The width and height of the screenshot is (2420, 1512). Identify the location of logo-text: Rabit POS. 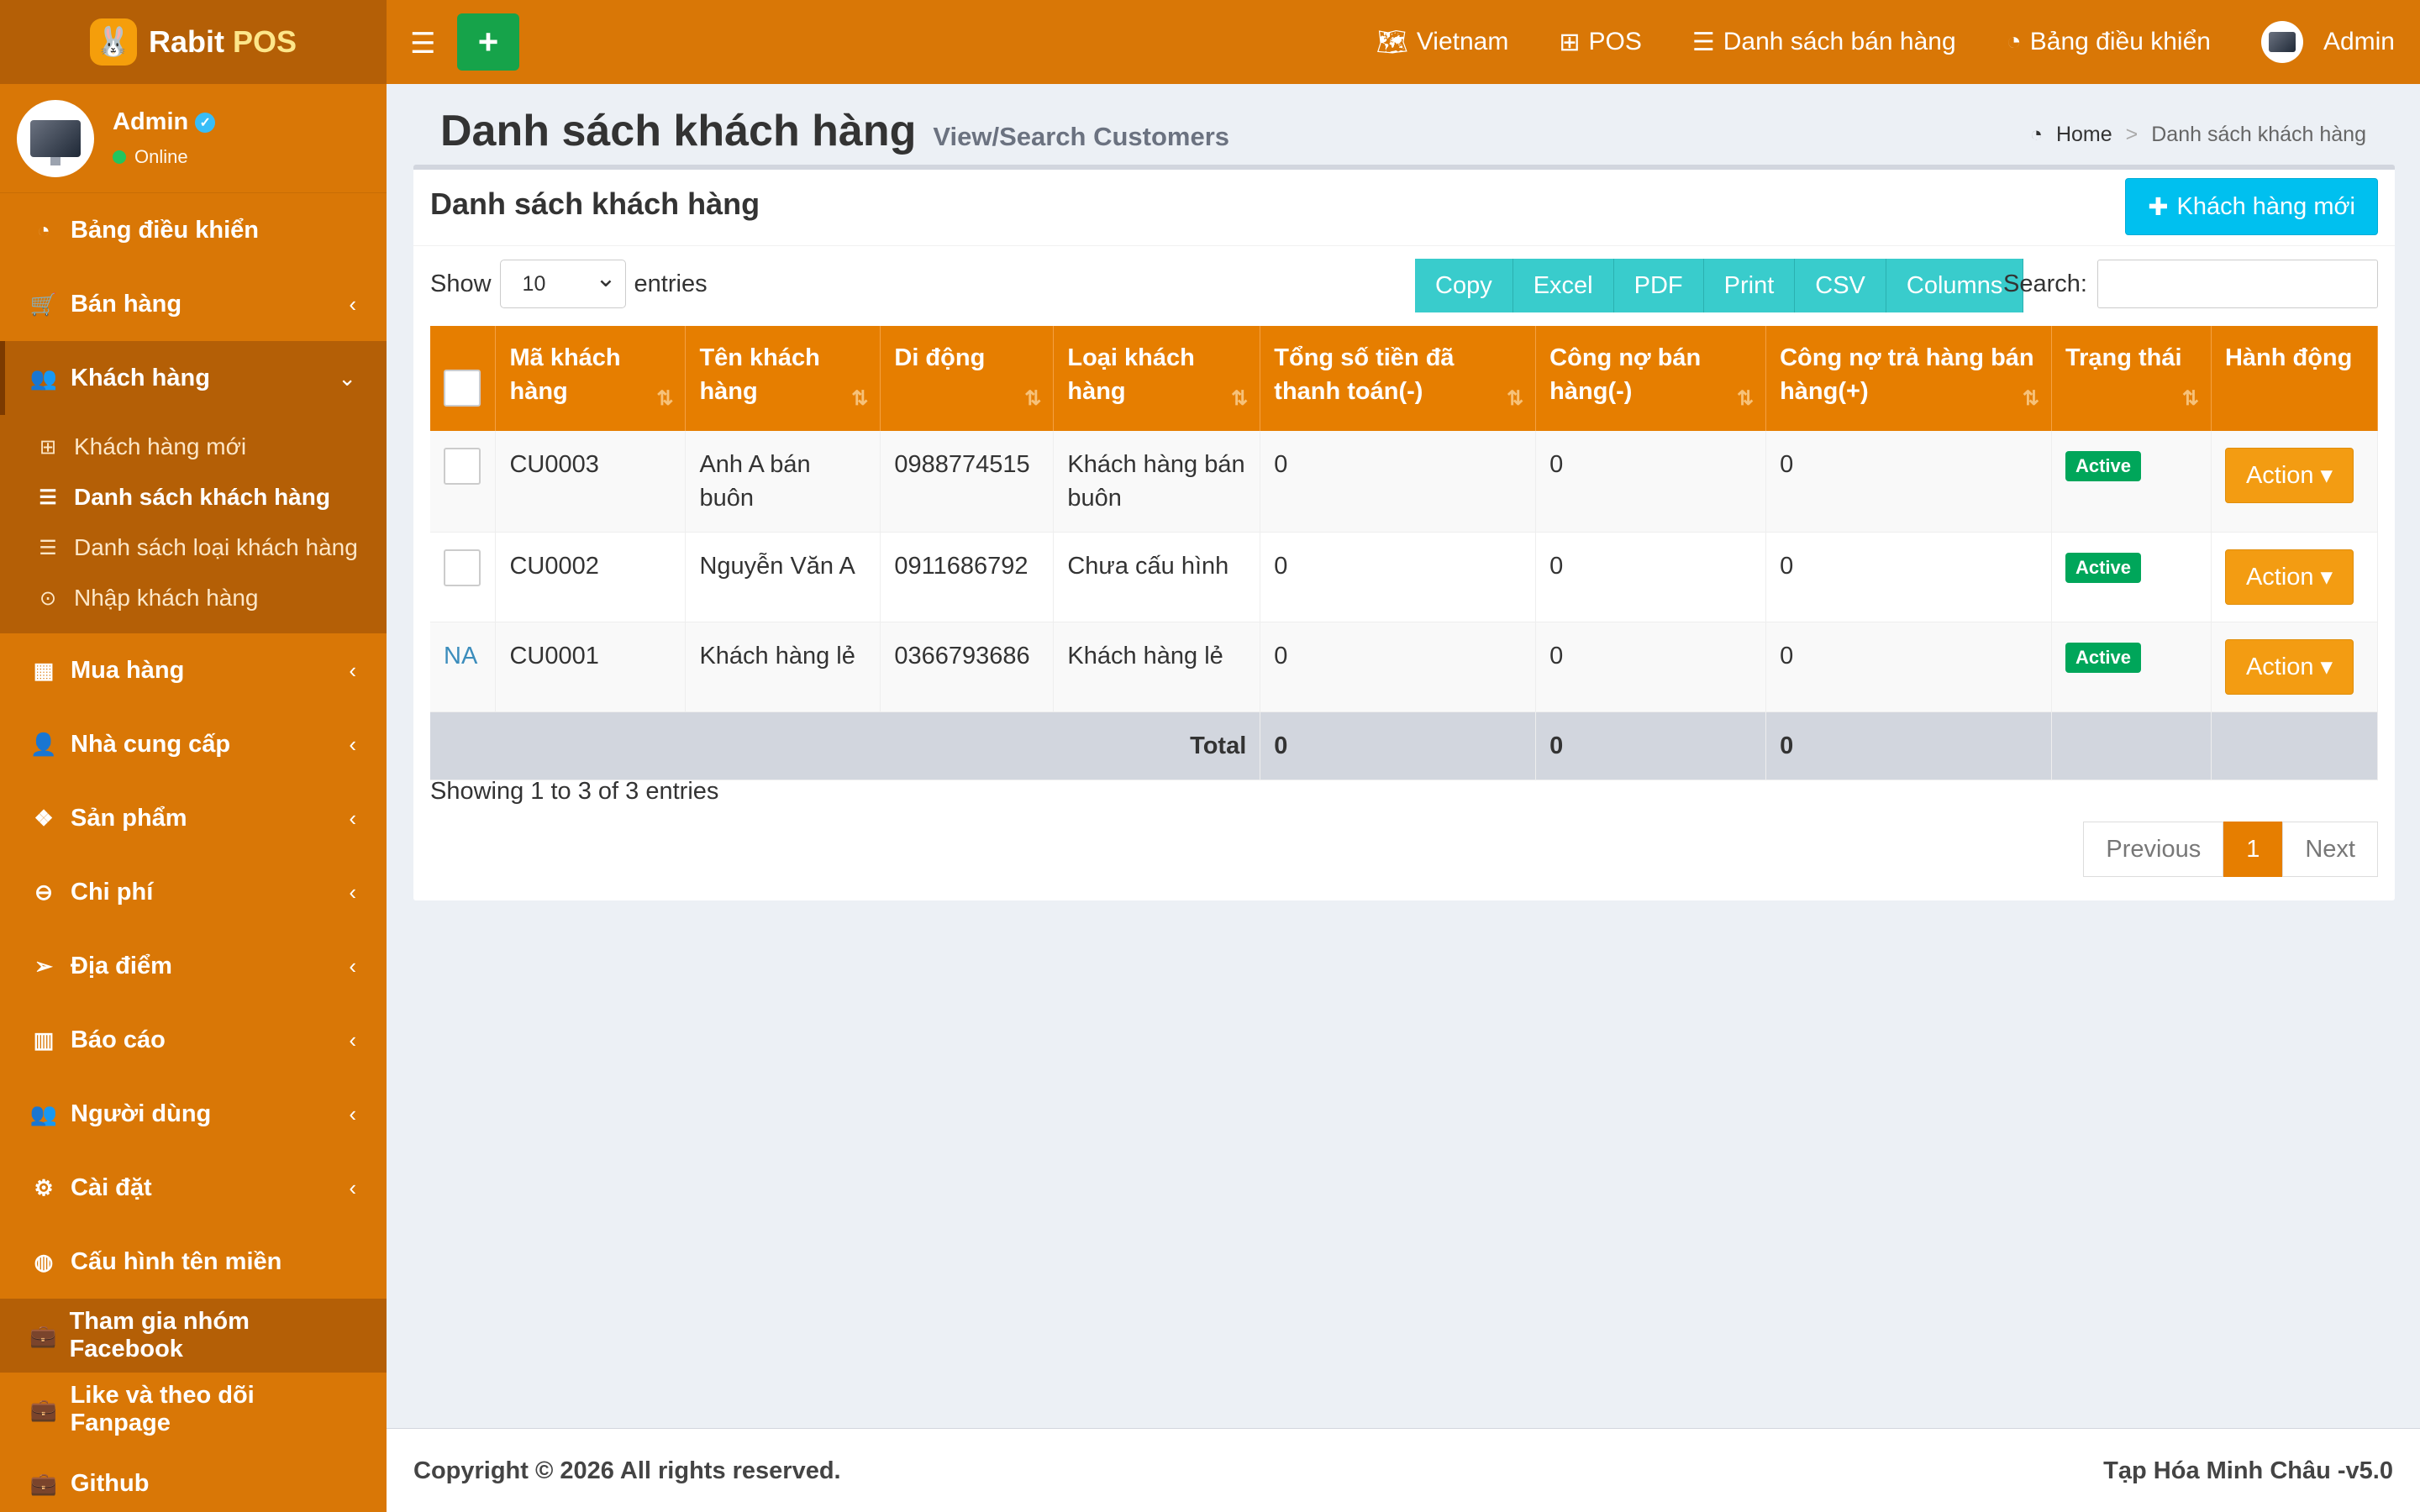
(223, 42).